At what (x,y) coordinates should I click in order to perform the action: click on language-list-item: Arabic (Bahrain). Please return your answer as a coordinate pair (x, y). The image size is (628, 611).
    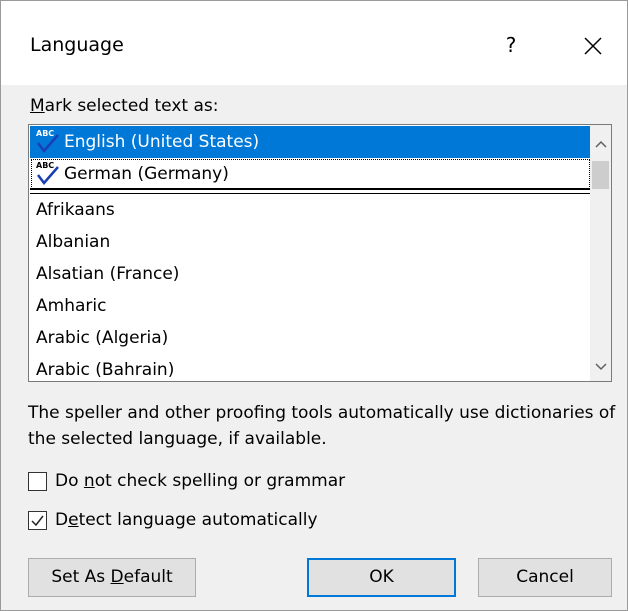
    Looking at the image, I should click on (310, 367).